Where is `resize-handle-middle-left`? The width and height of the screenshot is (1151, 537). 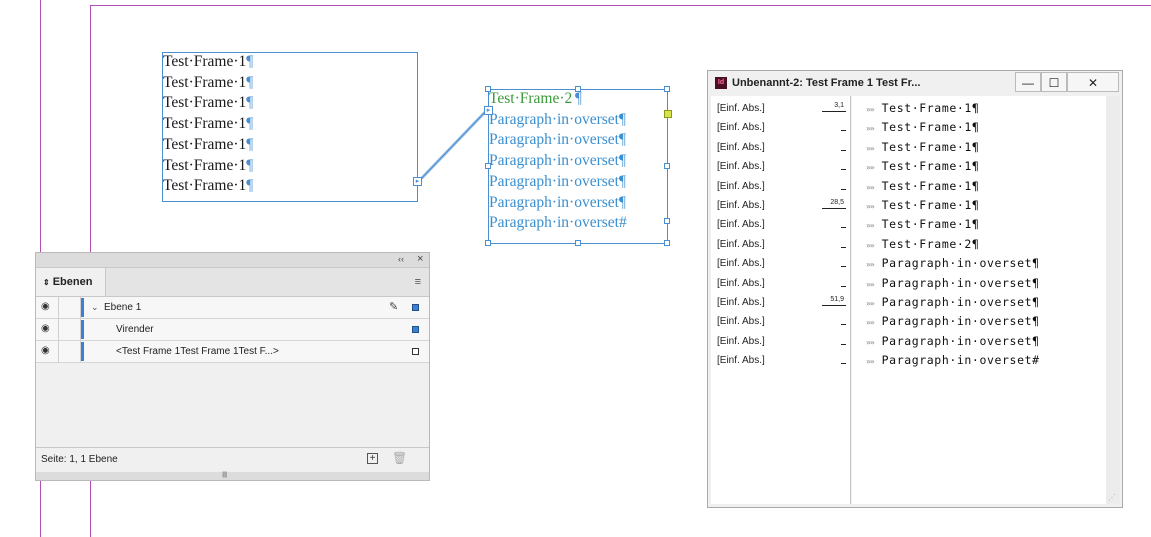
resize-handle-middle-left is located at coordinates (488, 166).